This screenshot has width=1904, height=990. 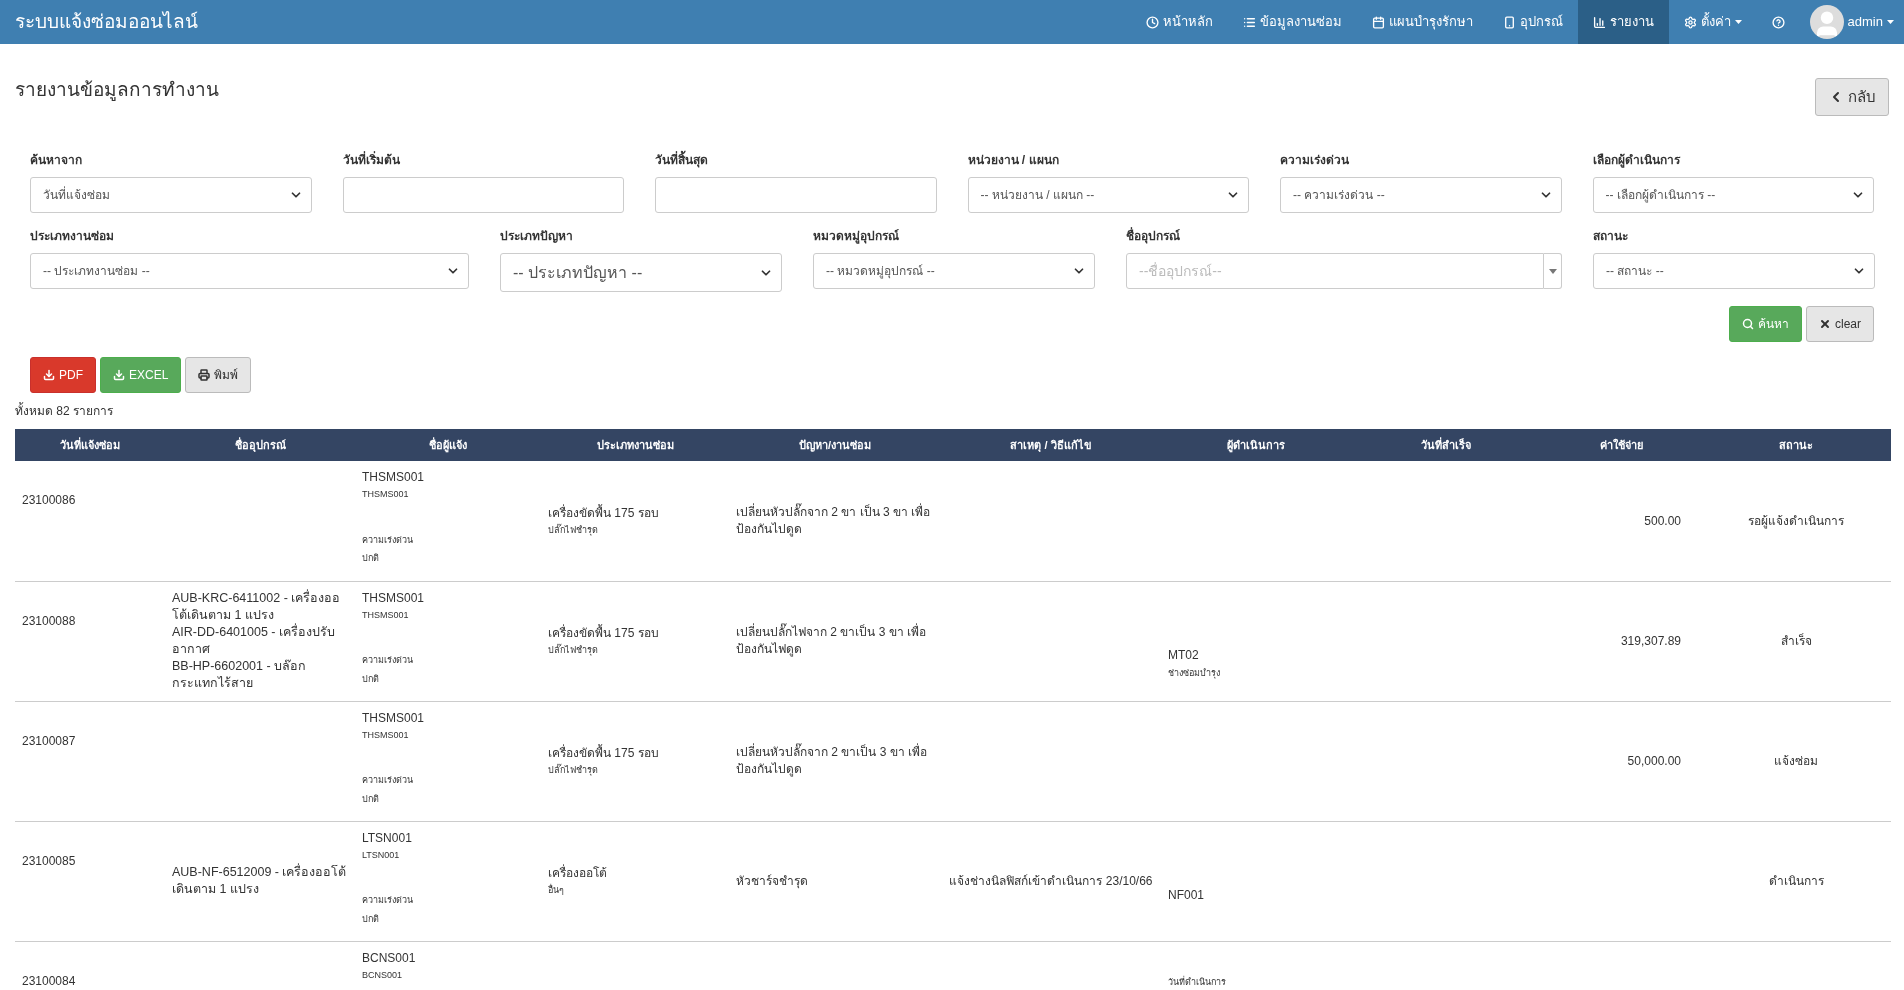 I want to click on operator-label: วันที่ดำเนินการ, so click(x=1197, y=982).